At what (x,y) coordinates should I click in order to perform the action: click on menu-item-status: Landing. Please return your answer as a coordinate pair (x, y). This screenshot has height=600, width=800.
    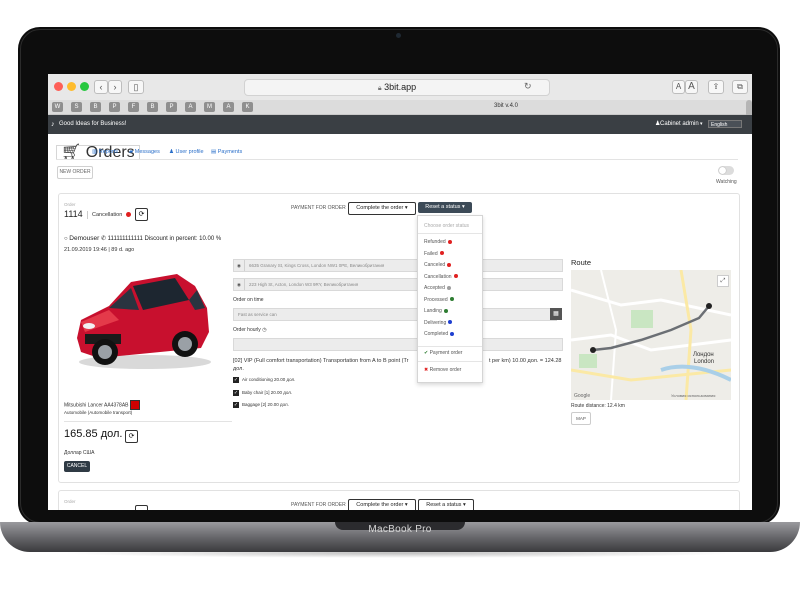
    Looking at the image, I should click on (436, 311).